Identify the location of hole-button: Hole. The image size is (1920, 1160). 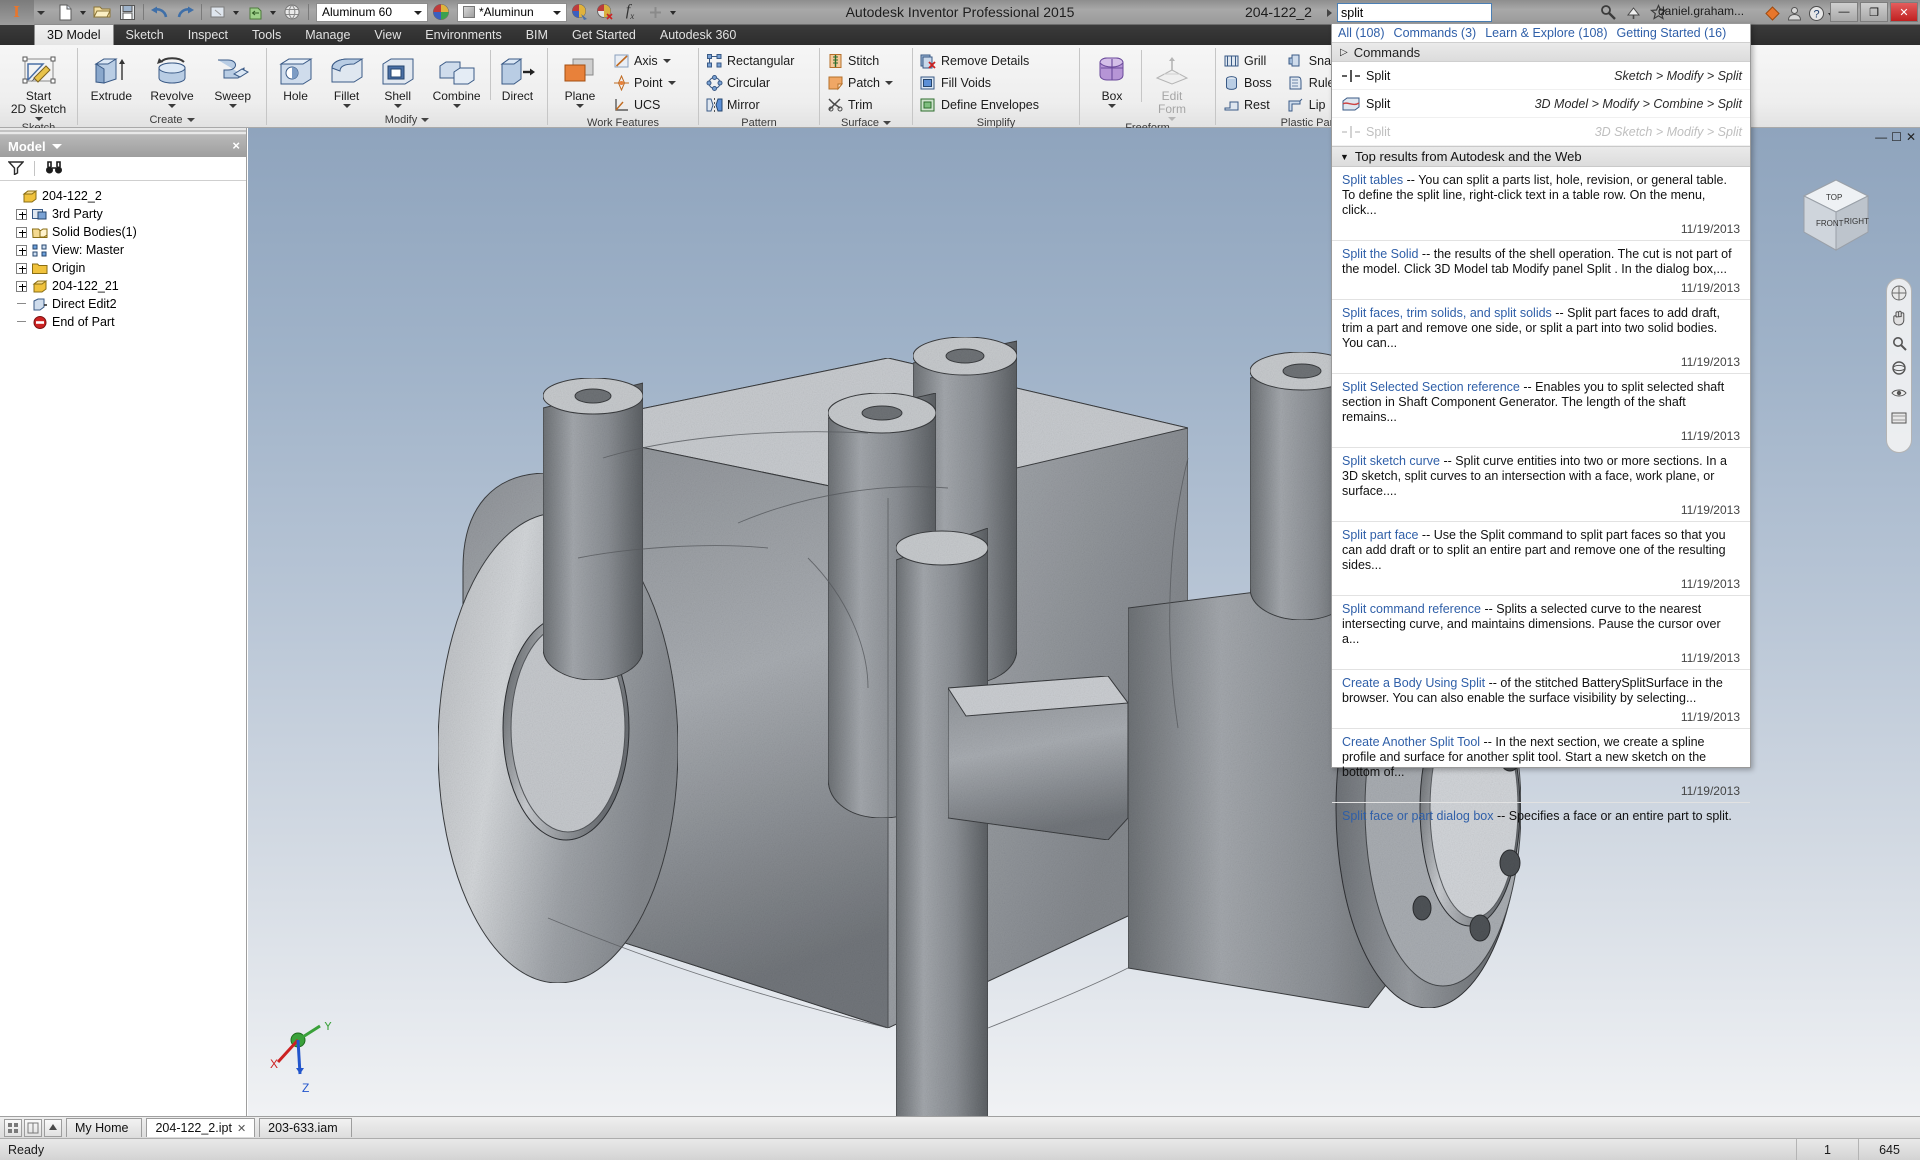
(295, 75).